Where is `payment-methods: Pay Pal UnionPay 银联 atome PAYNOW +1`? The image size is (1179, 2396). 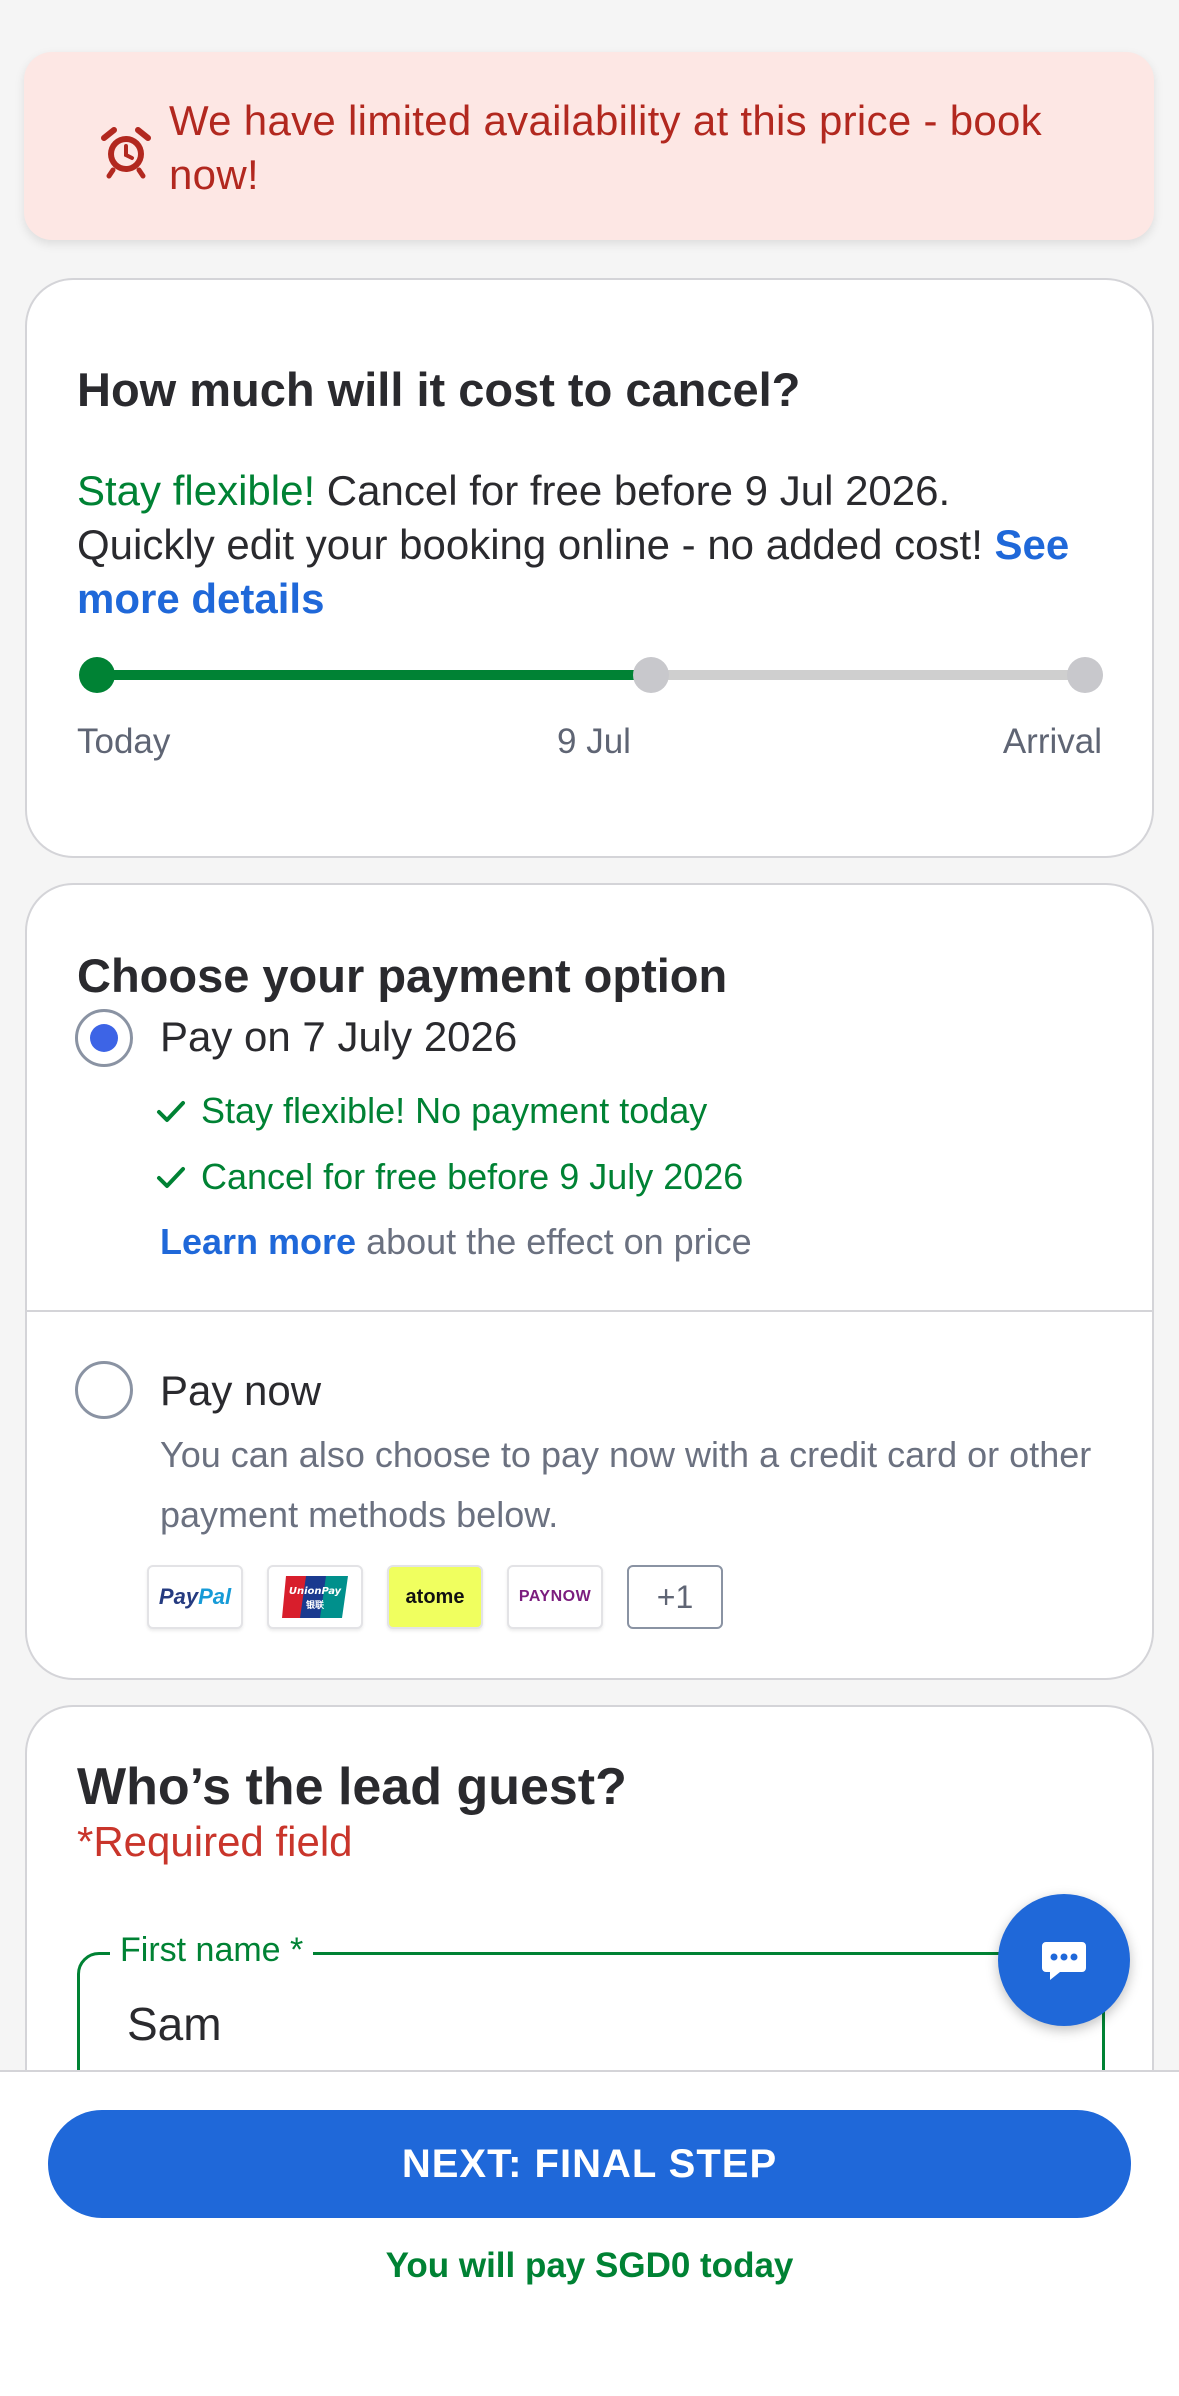 payment-methods: Pay Pal UnionPay 银联 atome PAYNOW +1 is located at coordinates (435, 1597).